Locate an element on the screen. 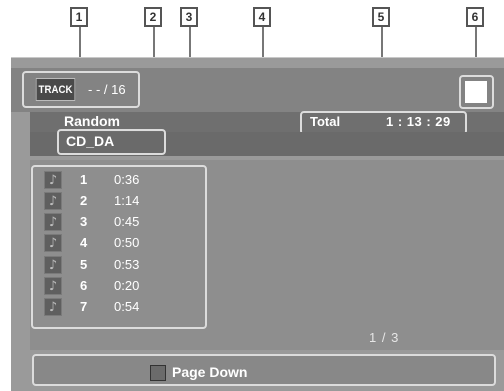  square-button-icon is located at coordinates (158, 373).